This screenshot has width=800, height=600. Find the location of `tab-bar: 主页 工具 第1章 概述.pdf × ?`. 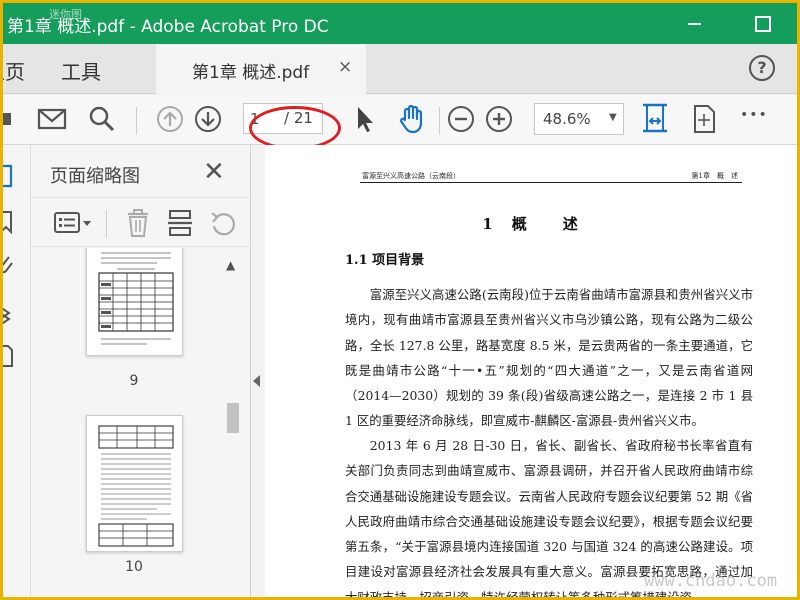

tab-bar: 主页 工具 第1章 概述.pdf × ? is located at coordinates (400, 69).